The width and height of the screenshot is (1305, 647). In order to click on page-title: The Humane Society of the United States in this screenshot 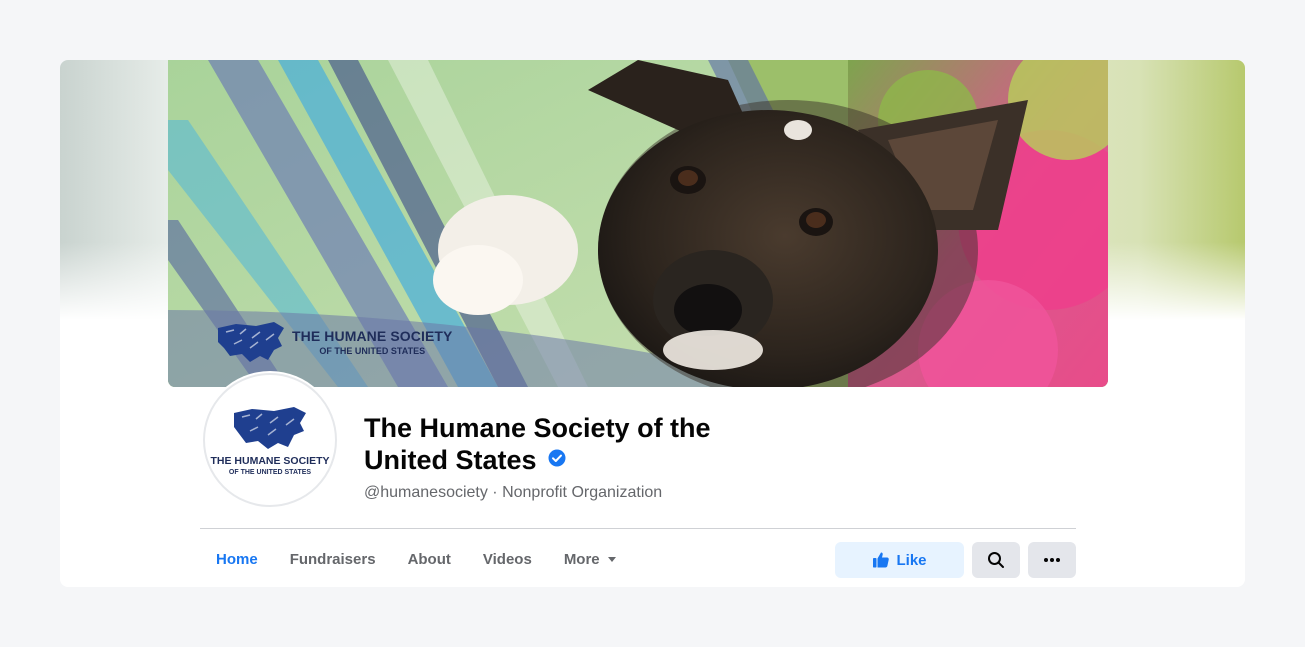, I will do `click(574, 444)`.